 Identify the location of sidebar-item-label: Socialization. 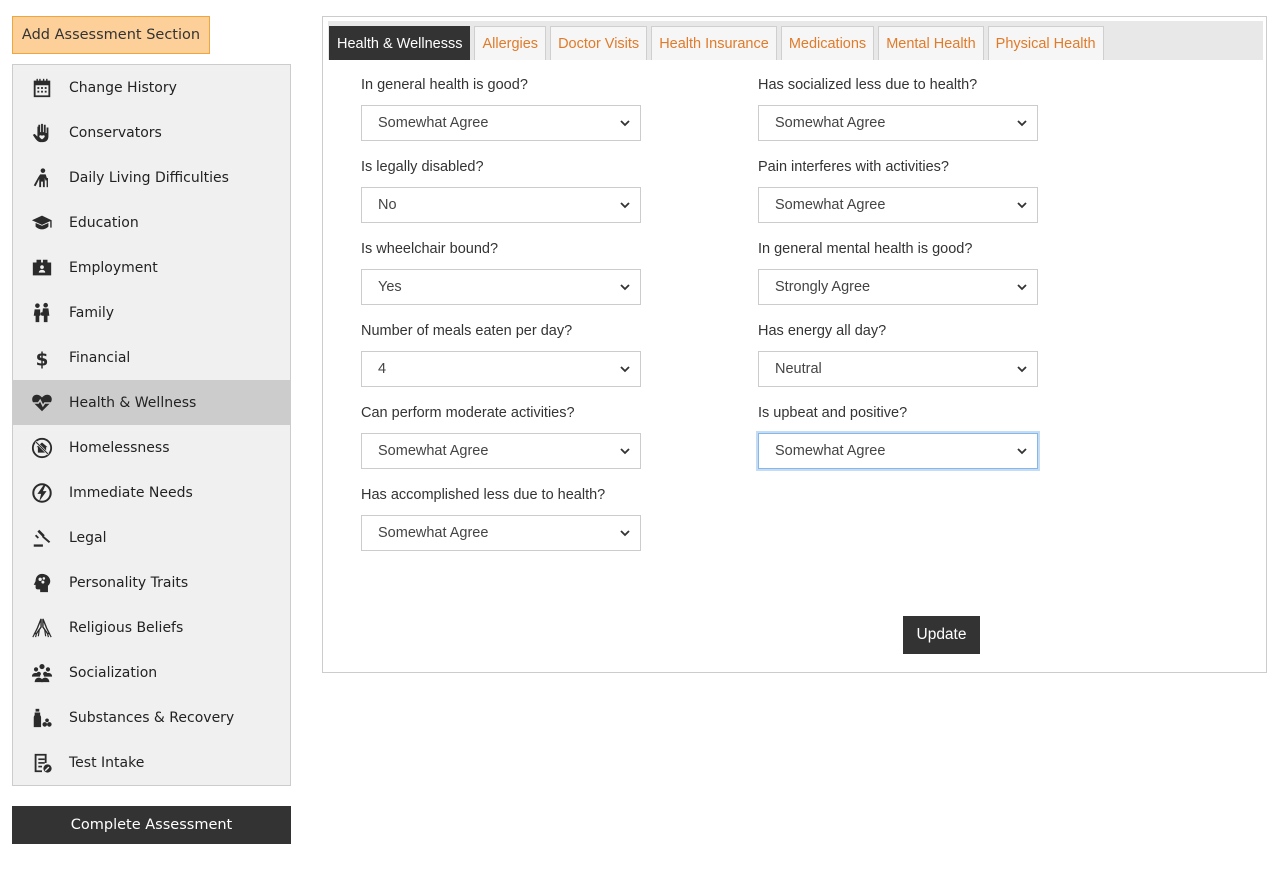
(113, 672).